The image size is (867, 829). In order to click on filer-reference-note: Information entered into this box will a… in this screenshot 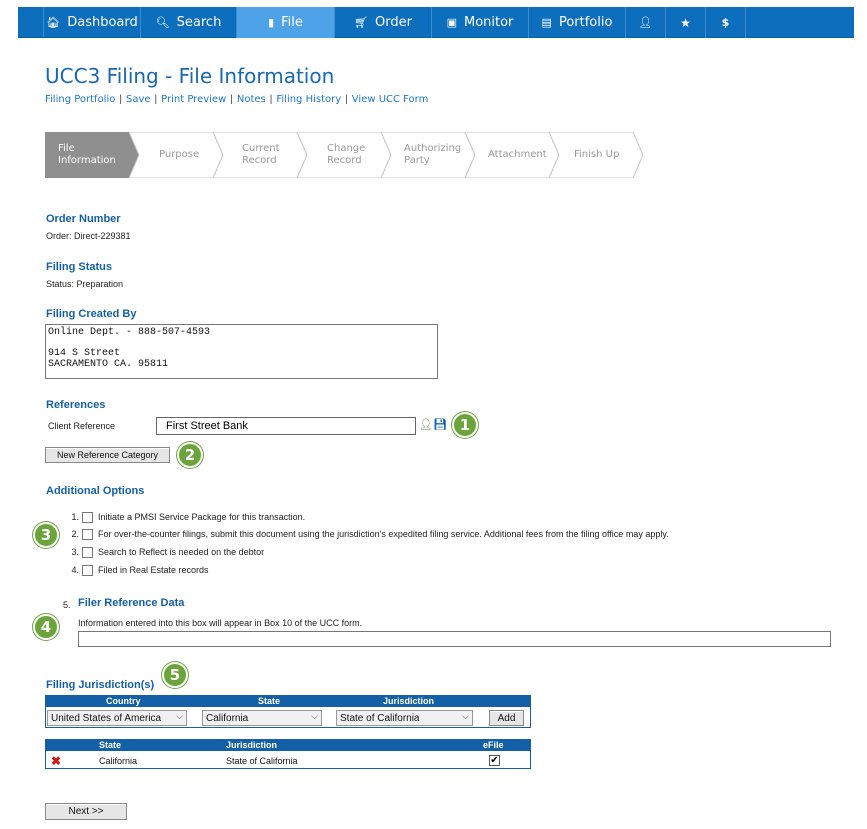, I will do `click(220, 623)`.